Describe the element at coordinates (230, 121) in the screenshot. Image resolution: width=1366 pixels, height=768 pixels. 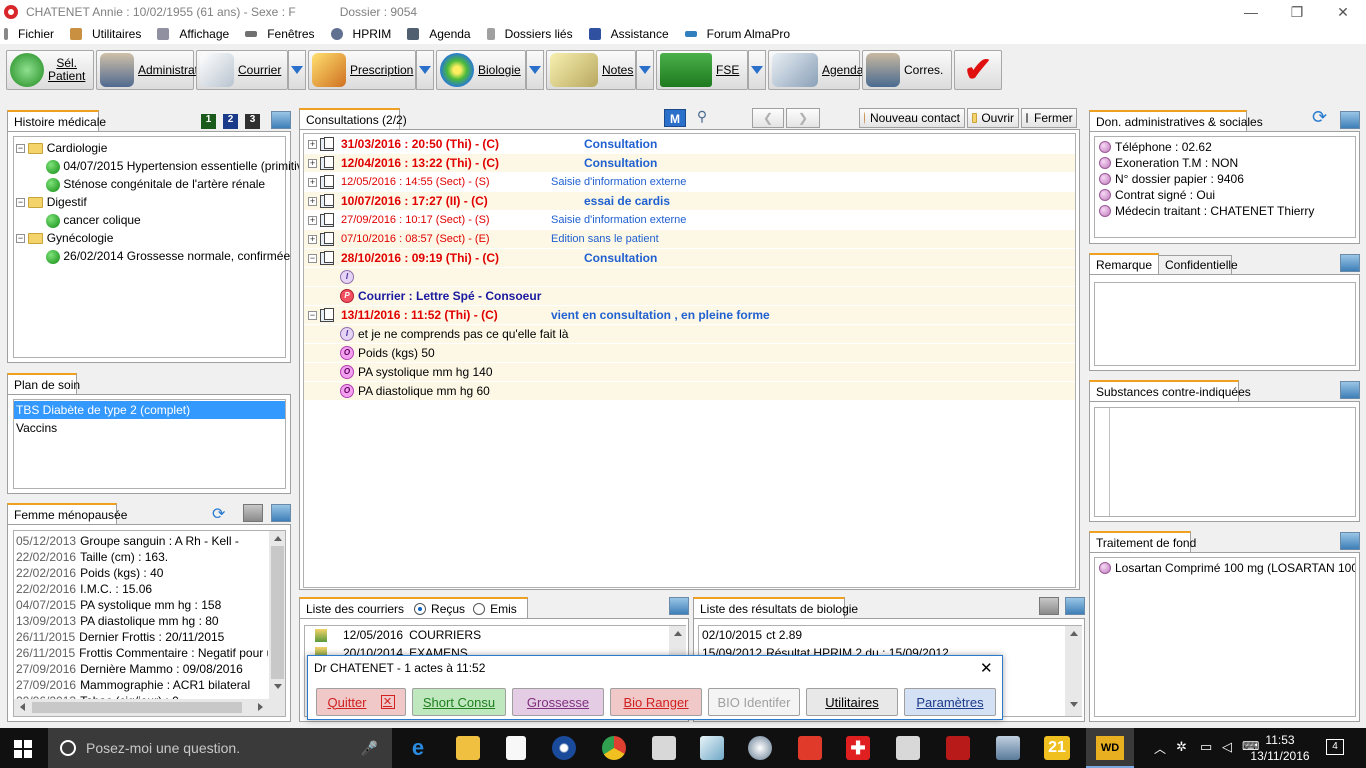
I see `level-2-button: 2` at that location.